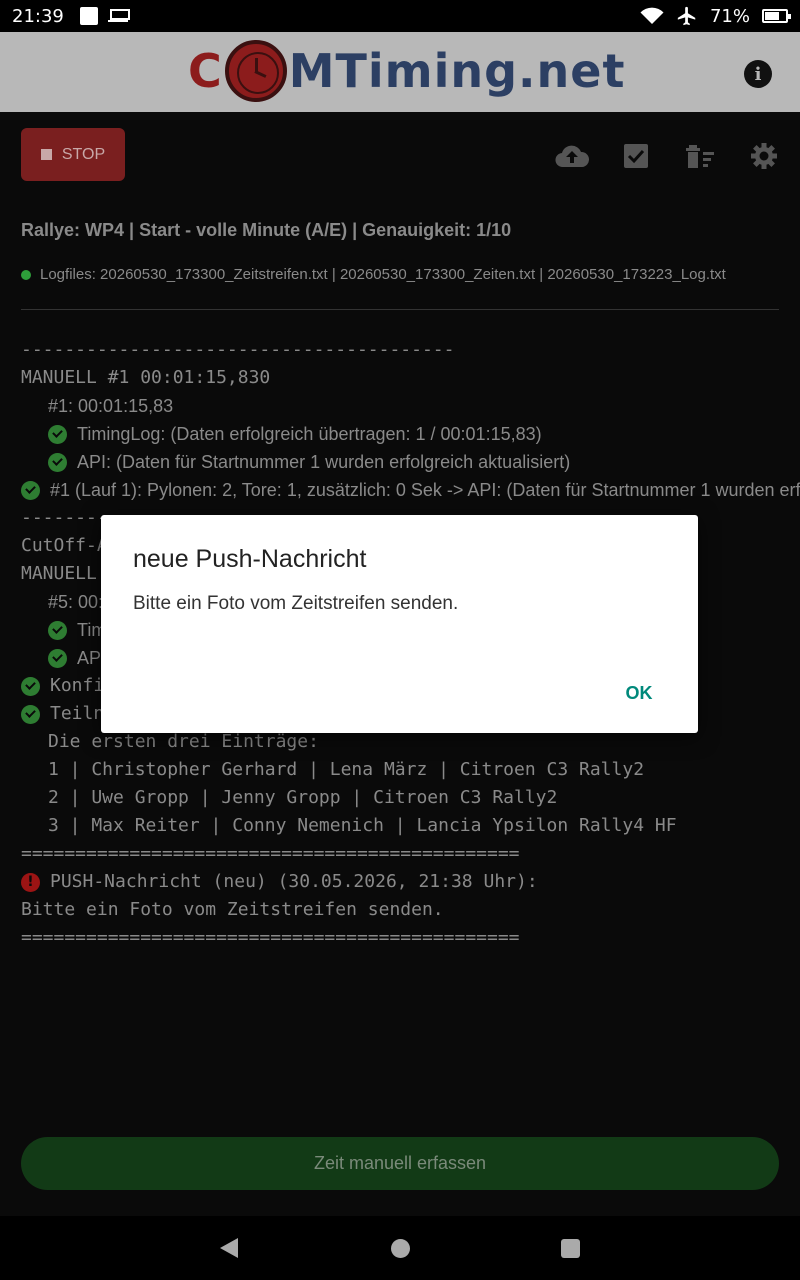 The image size is (800, 1280). Describe the element at coordinates (88, 16) in the screenshot. I see `notification-square-icon` at that location.